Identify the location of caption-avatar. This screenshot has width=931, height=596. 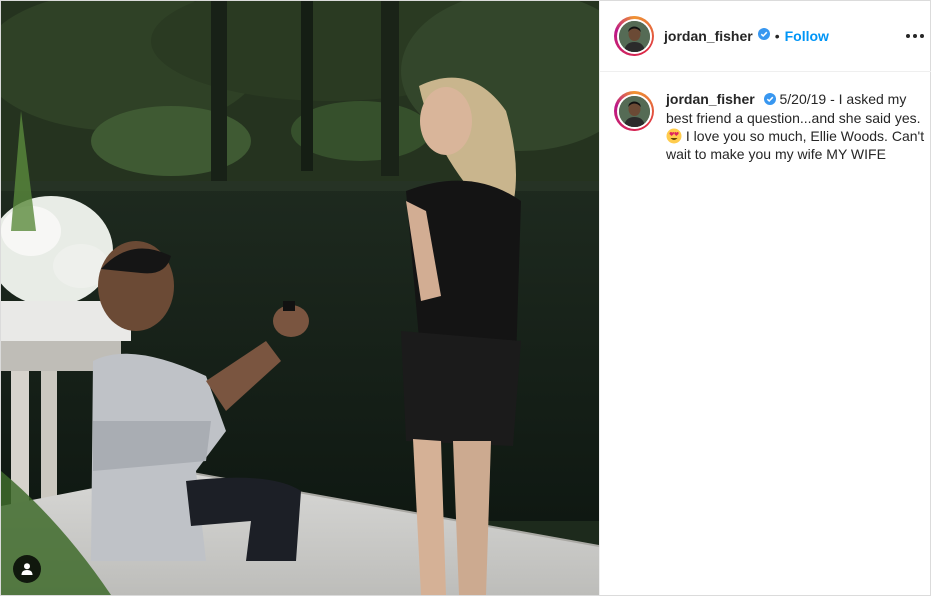
(634, 111).